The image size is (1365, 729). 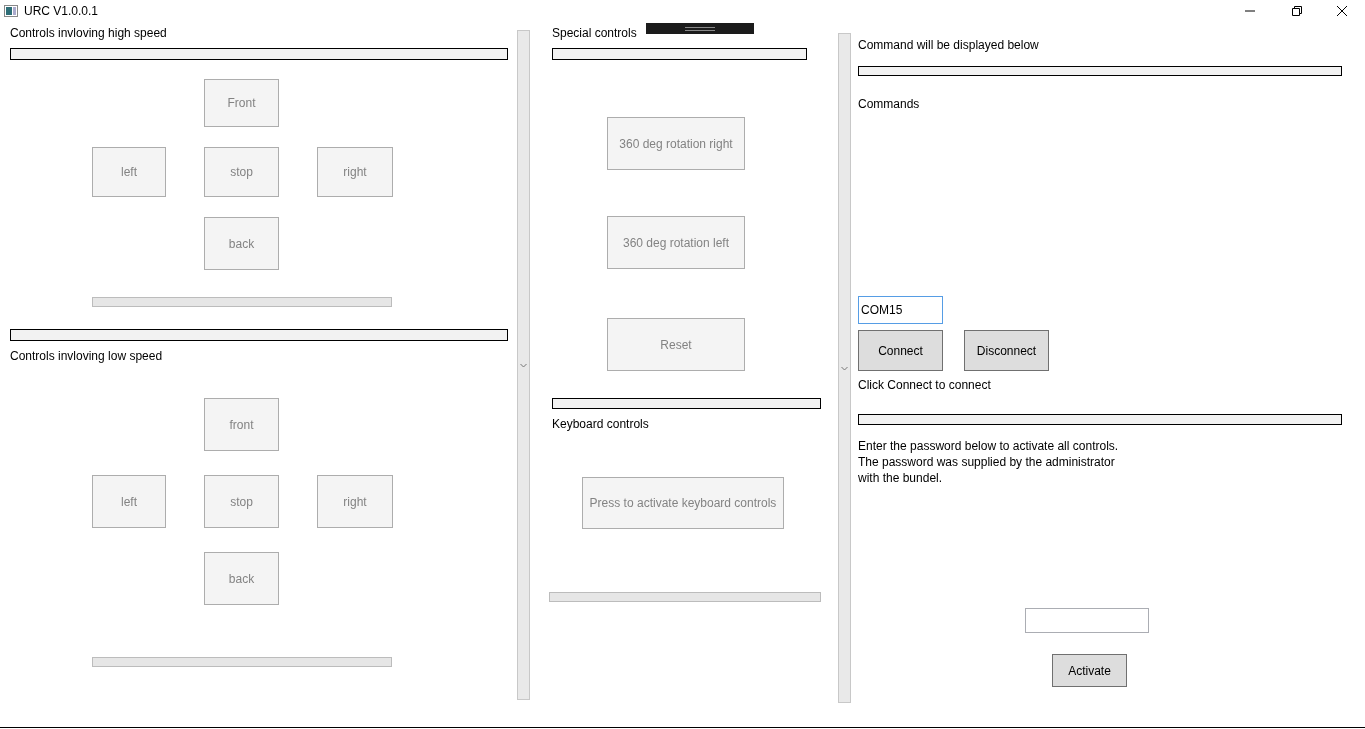 I want to click on section-heading: Controls invloving high speed, so click(x=88, y=33).